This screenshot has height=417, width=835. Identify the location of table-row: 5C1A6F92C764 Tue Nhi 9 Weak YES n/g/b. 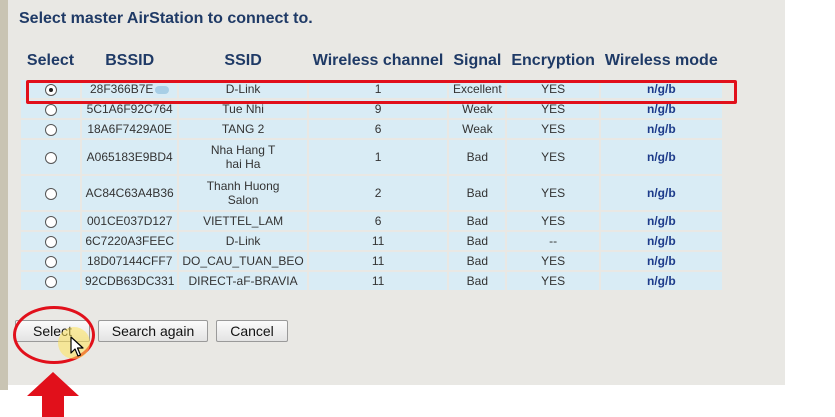
(371, 109).